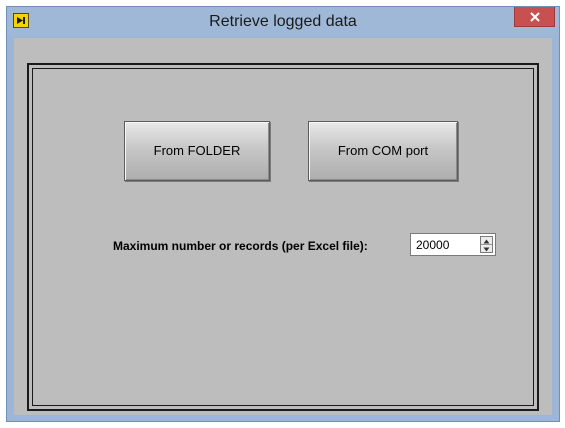 Image resolution: width=565 pixels, height=428 pixels. I want to click on max-records-spinner, so click(486, 244).